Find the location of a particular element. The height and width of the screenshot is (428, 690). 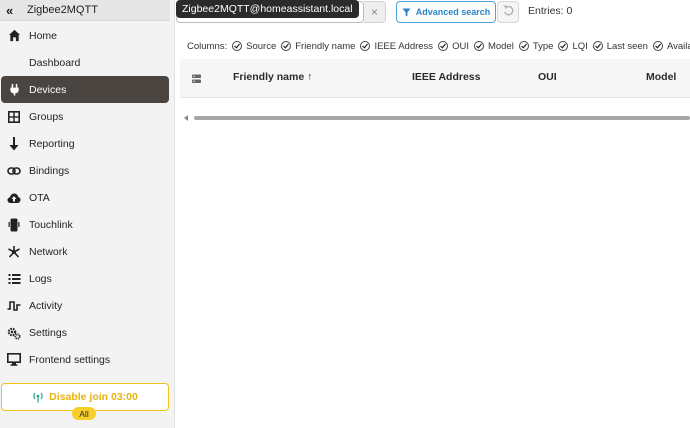

column-toggle-source: Source is located at coordinates (254, 46).